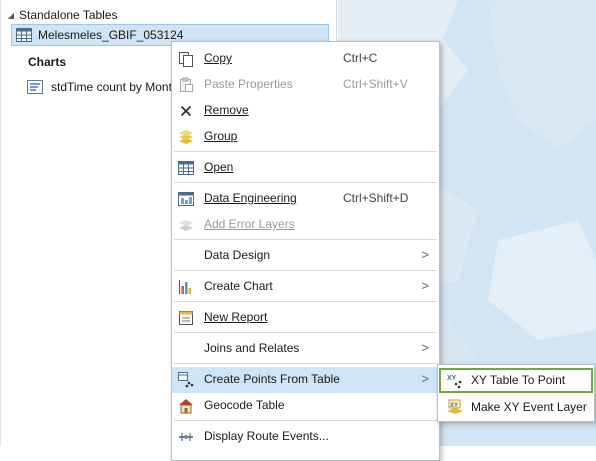 This screenshot has height=461, width=596. What do you see at coordinates (186, 225) in the screenshot?
I see `error-layers-icon` at bounding box center [186, 225].